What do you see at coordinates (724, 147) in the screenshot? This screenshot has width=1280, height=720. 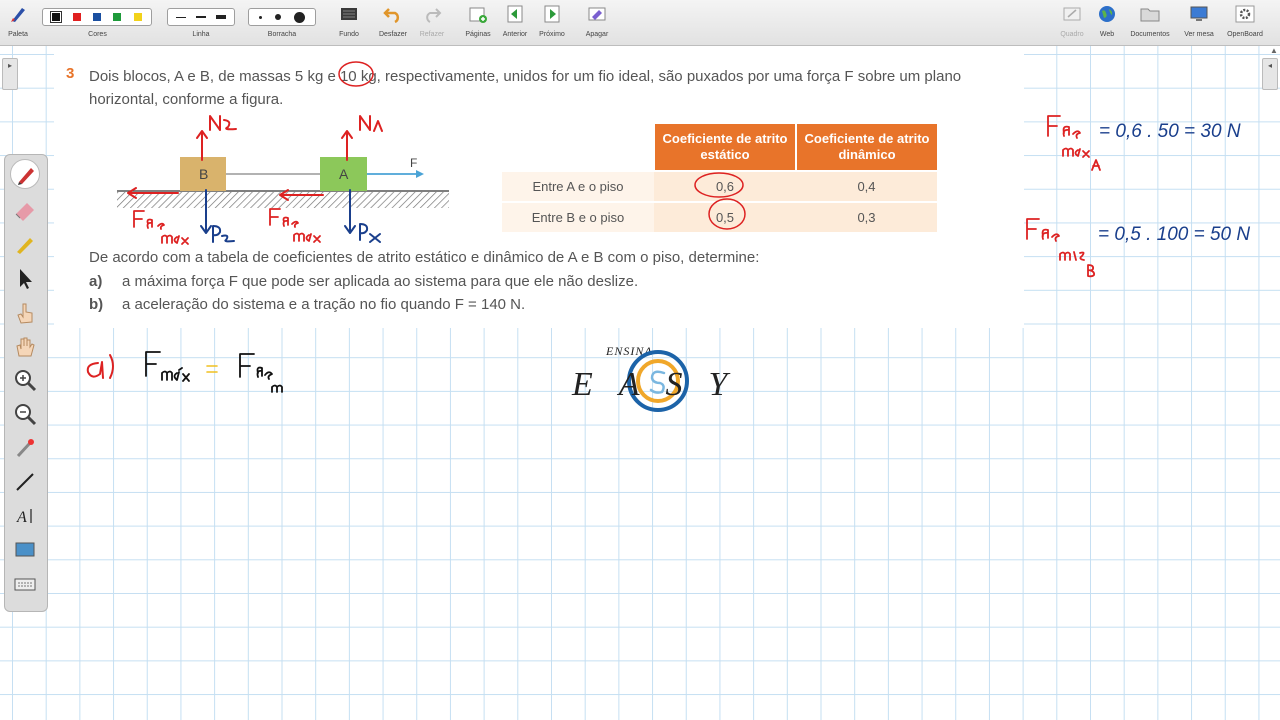 I see `header-static: Coeficiente de atrito estático` at bounding box center [724, 147].